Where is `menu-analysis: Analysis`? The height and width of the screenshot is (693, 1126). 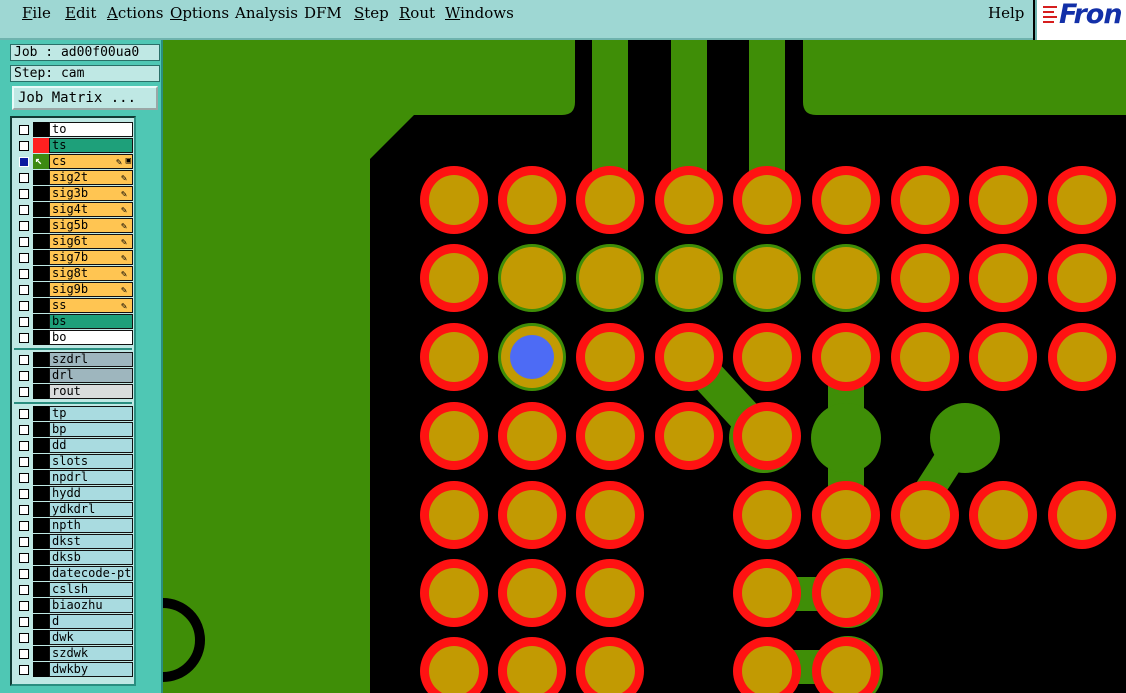
menu-analysis: Analysis is located at coordinates (266, 13).